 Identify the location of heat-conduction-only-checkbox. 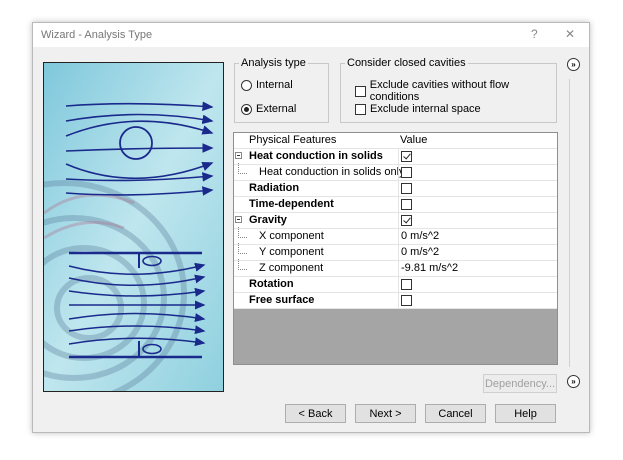
(406, 172).